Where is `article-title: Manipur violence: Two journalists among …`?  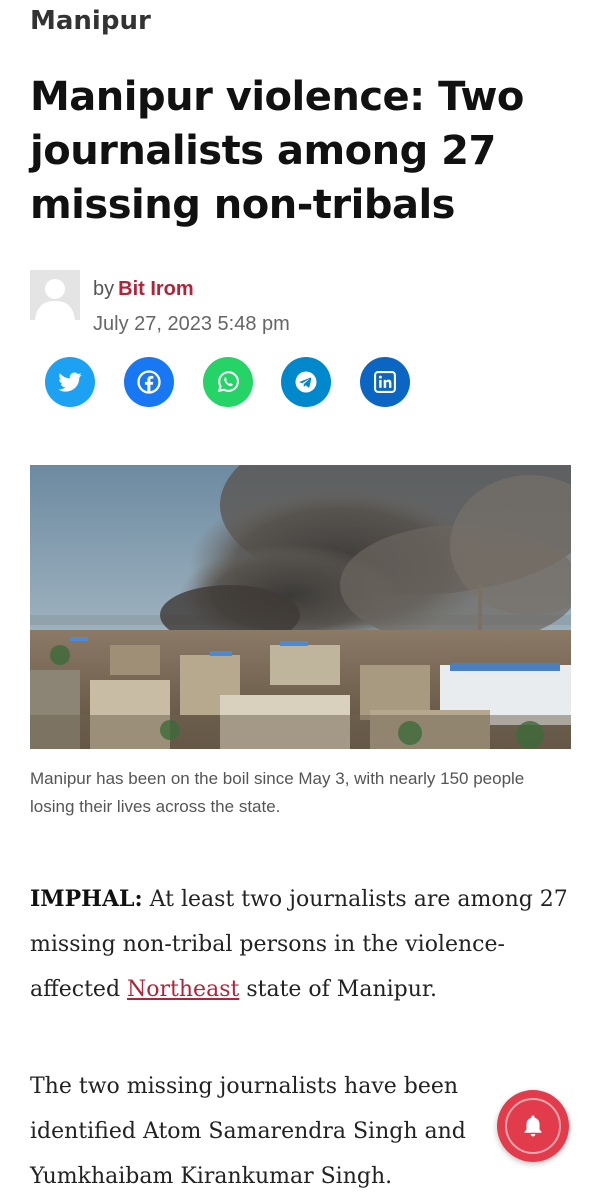 article-title: Manipur violence: Two journalists among … is located at coordinates (277, 151).